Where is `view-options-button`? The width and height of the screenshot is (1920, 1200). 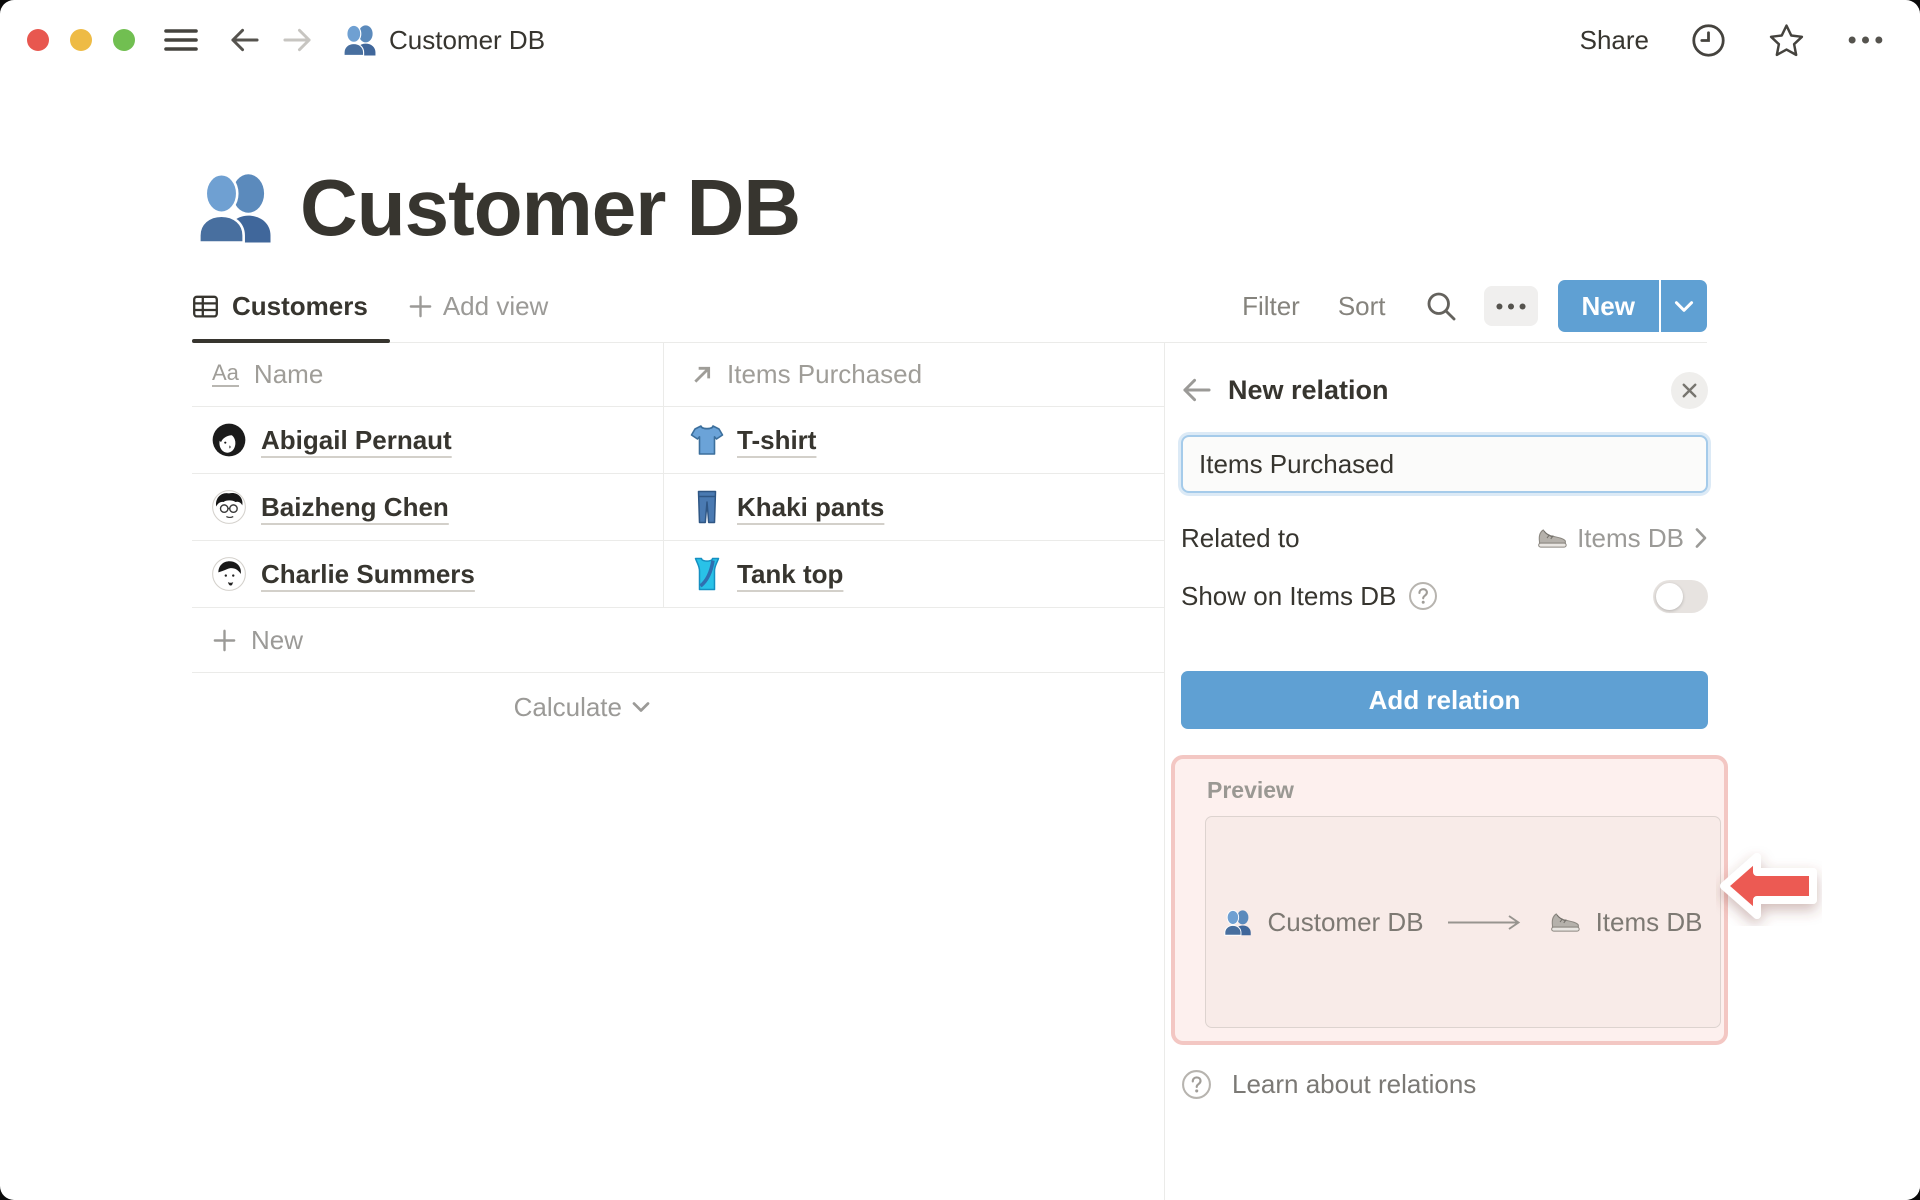 view-options-button is located at coordinates (1510, 306).